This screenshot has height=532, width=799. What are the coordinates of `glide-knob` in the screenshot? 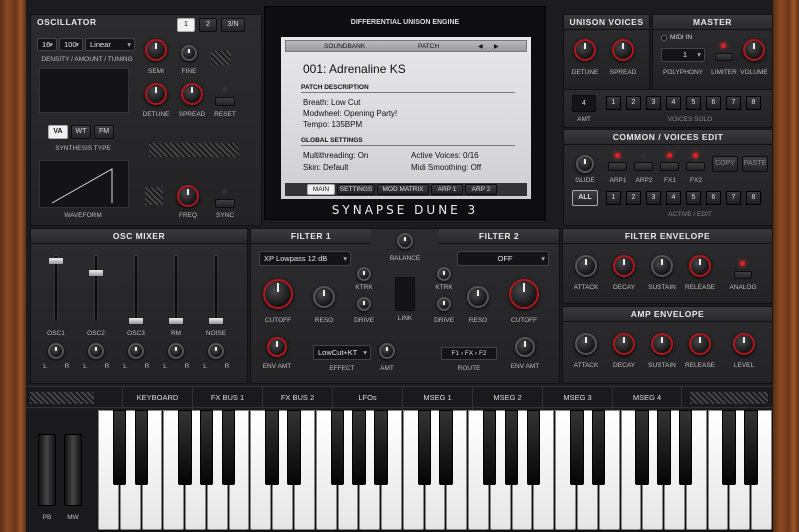 It's located at (585, 164).